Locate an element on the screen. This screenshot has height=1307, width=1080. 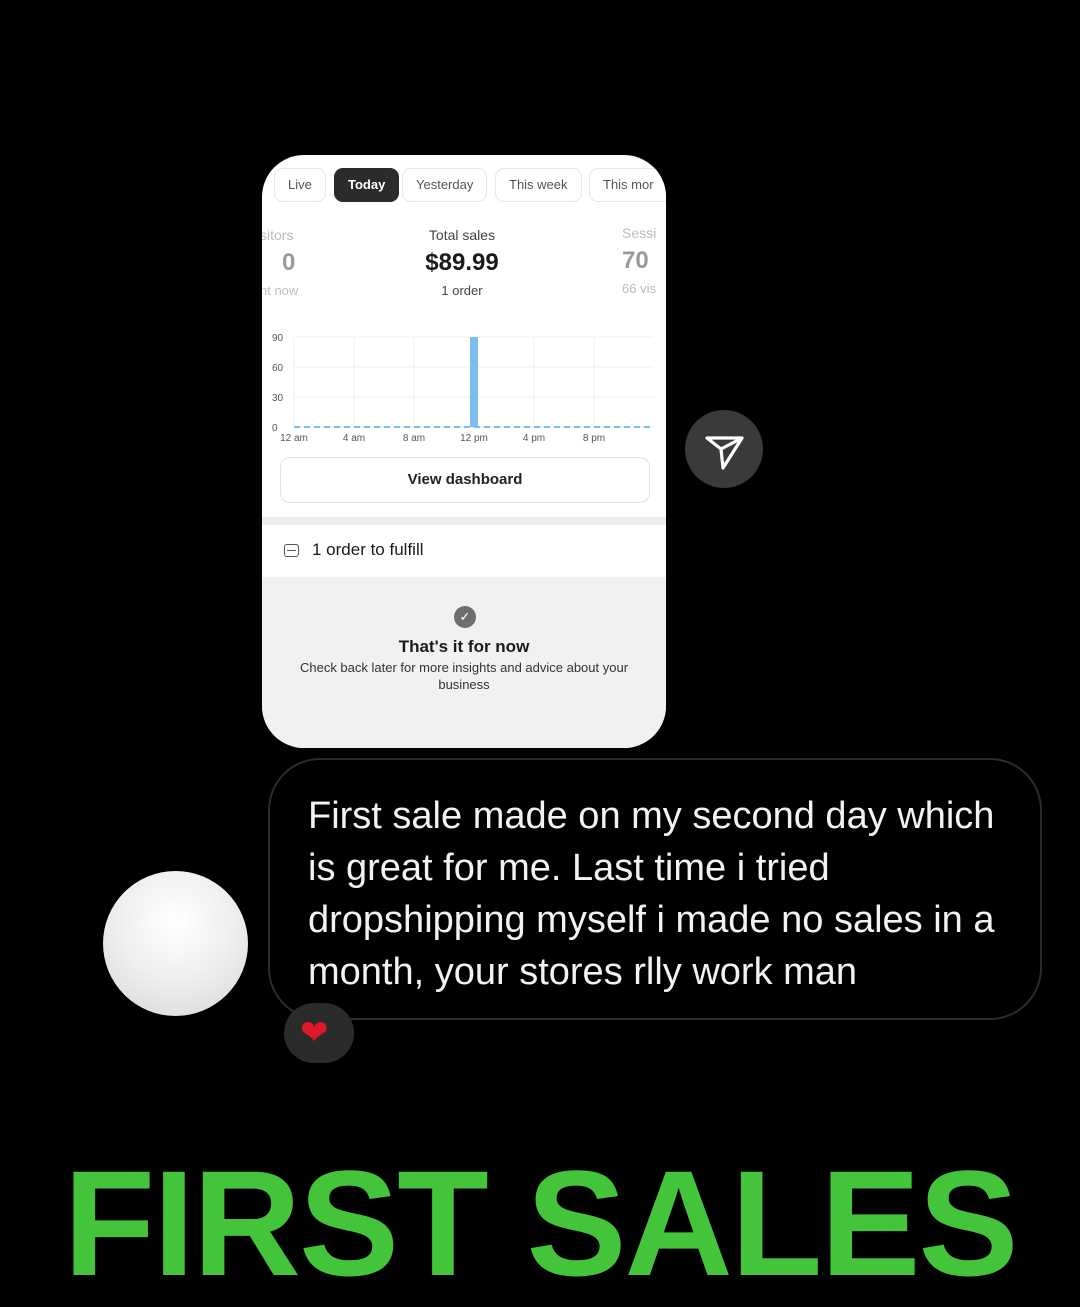
inbox-icon is located at coordinates (291, 550).